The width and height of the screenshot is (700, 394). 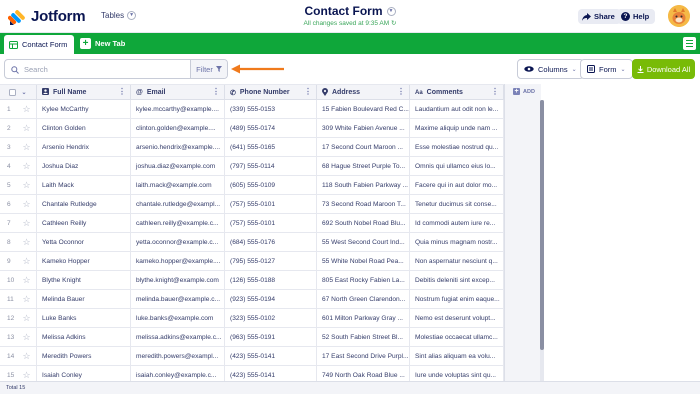 What do you see at coordinates (178, 92) in the screenshot?
I see `column-header-email: @ Email ⋮` at bounding box center [178, 92].